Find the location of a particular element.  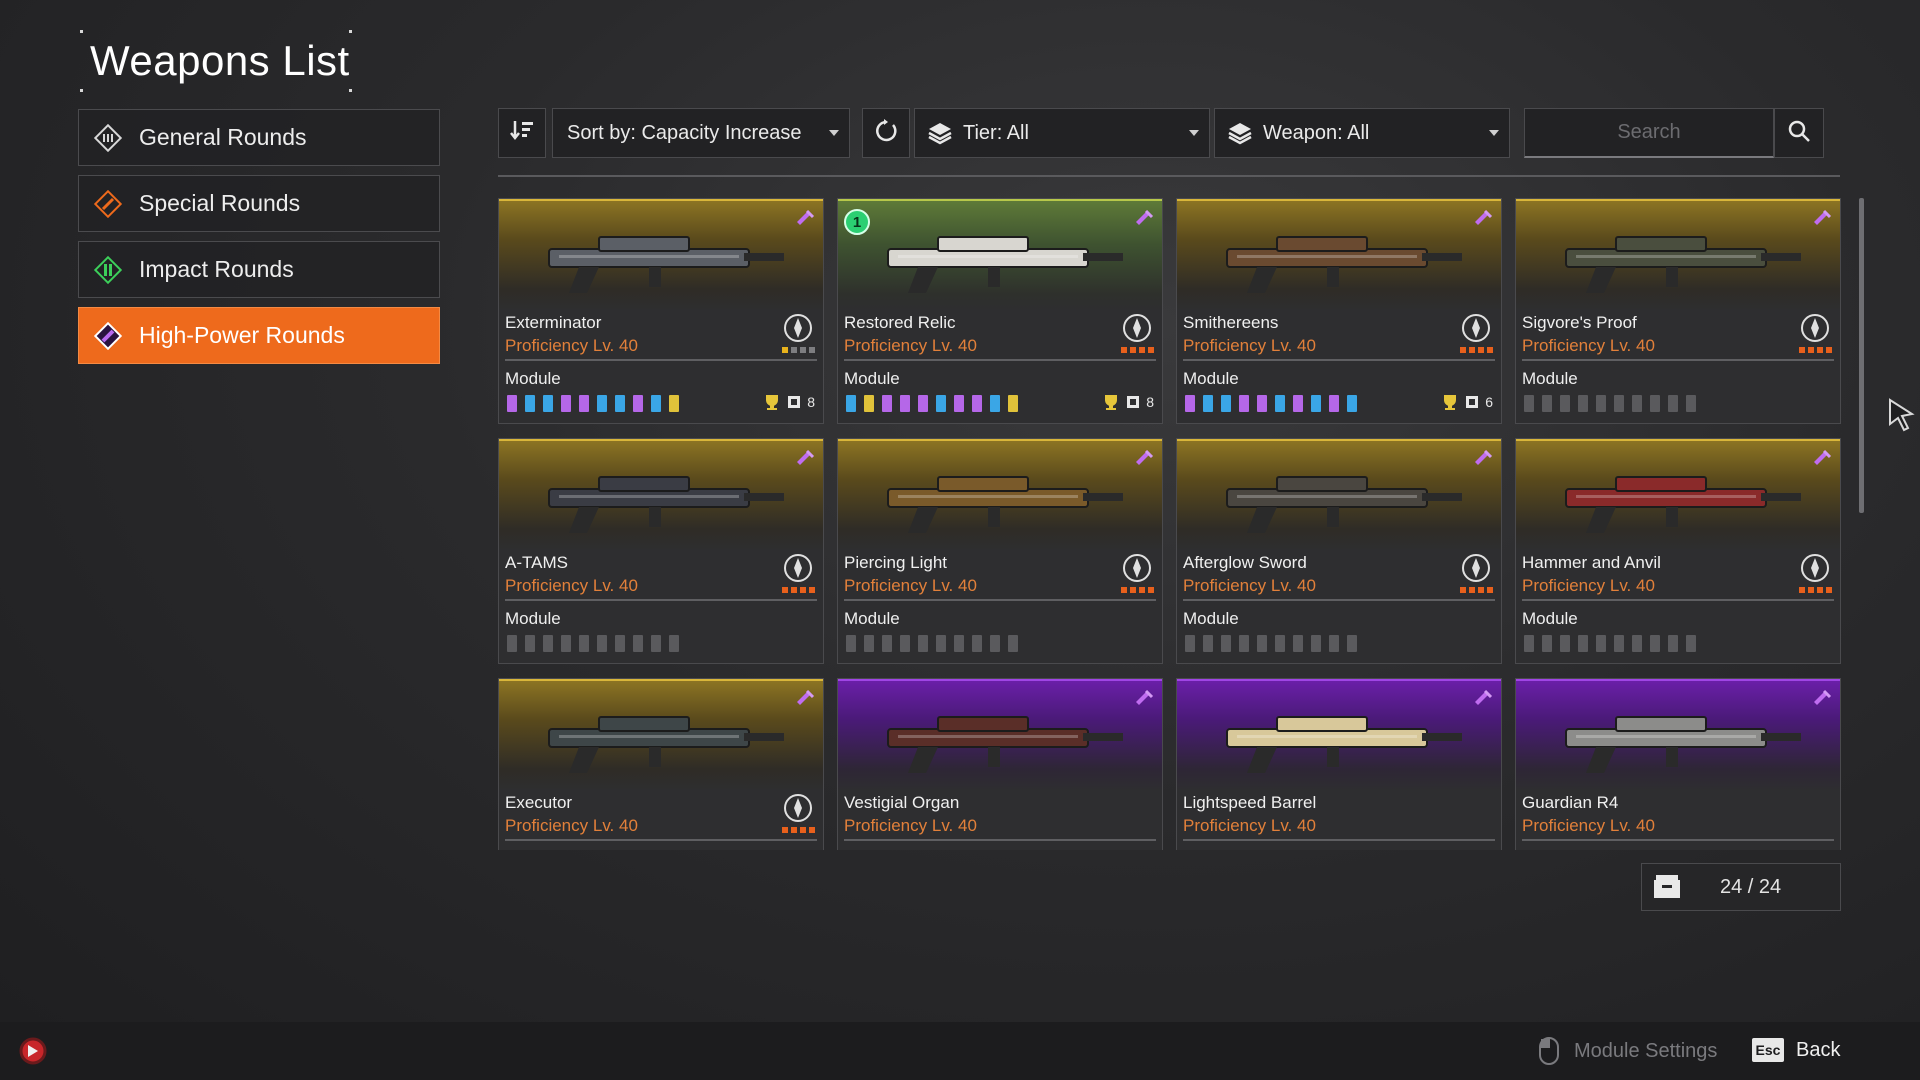

module-settings-hint: Module Settings is located at coordinates (1627, 1051).